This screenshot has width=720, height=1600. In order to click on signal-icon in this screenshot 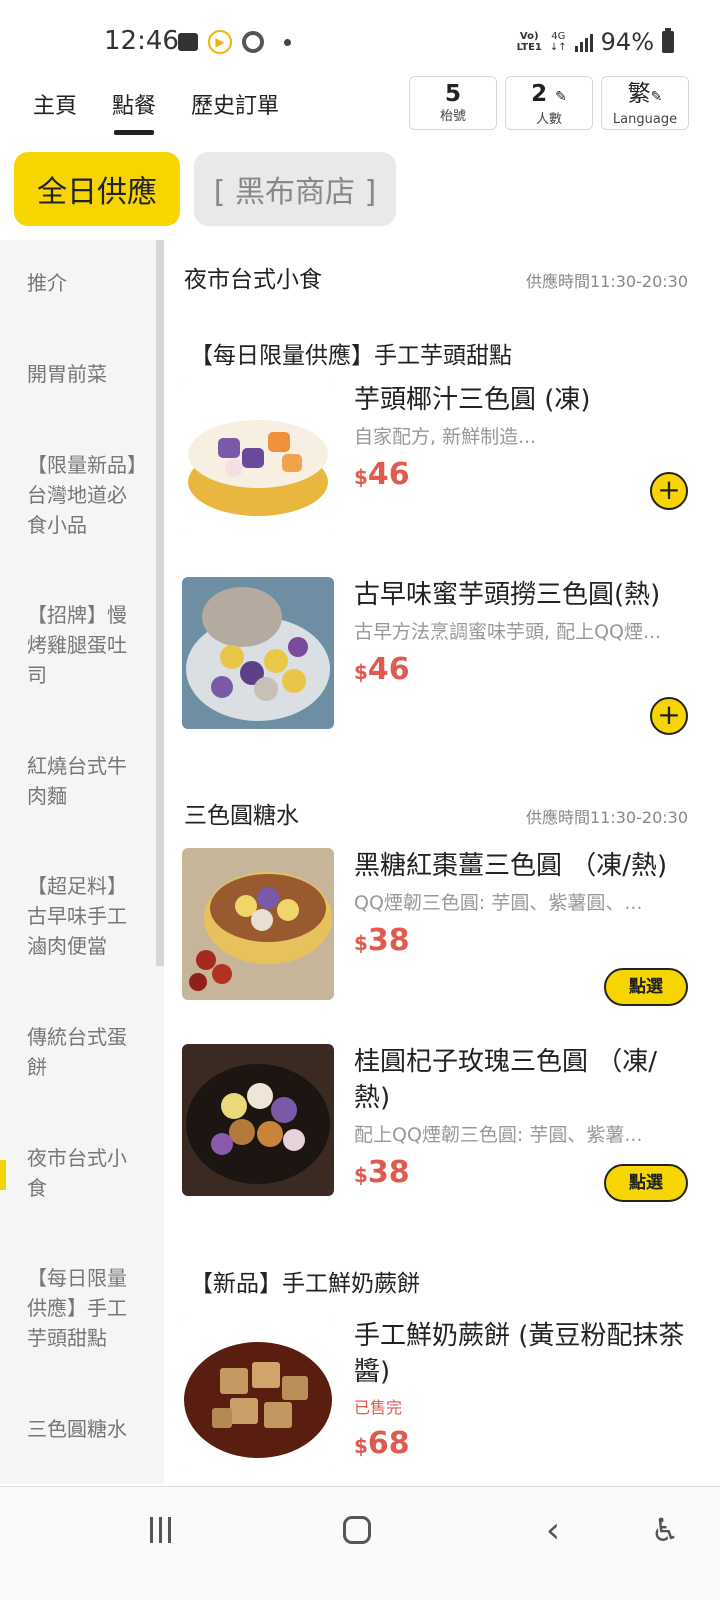, I will do `click(583, 42)`.